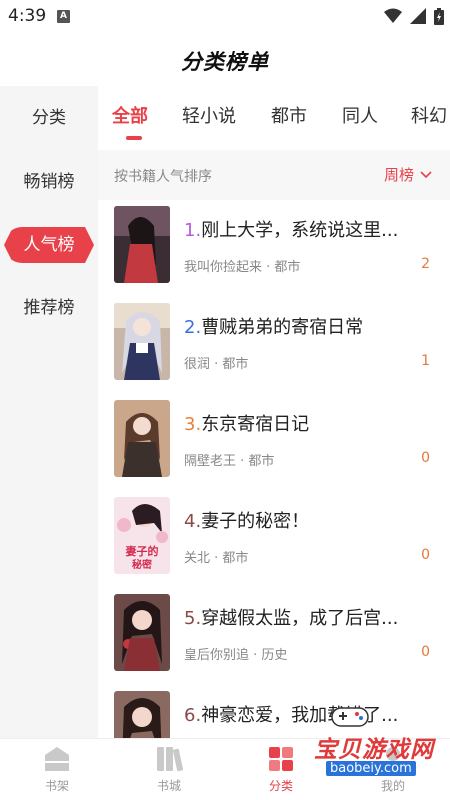 The image size is (450, 800). Describe the element at coordinates (56, 786) in the screenshot. I see `nav-label: 书架` at that location.